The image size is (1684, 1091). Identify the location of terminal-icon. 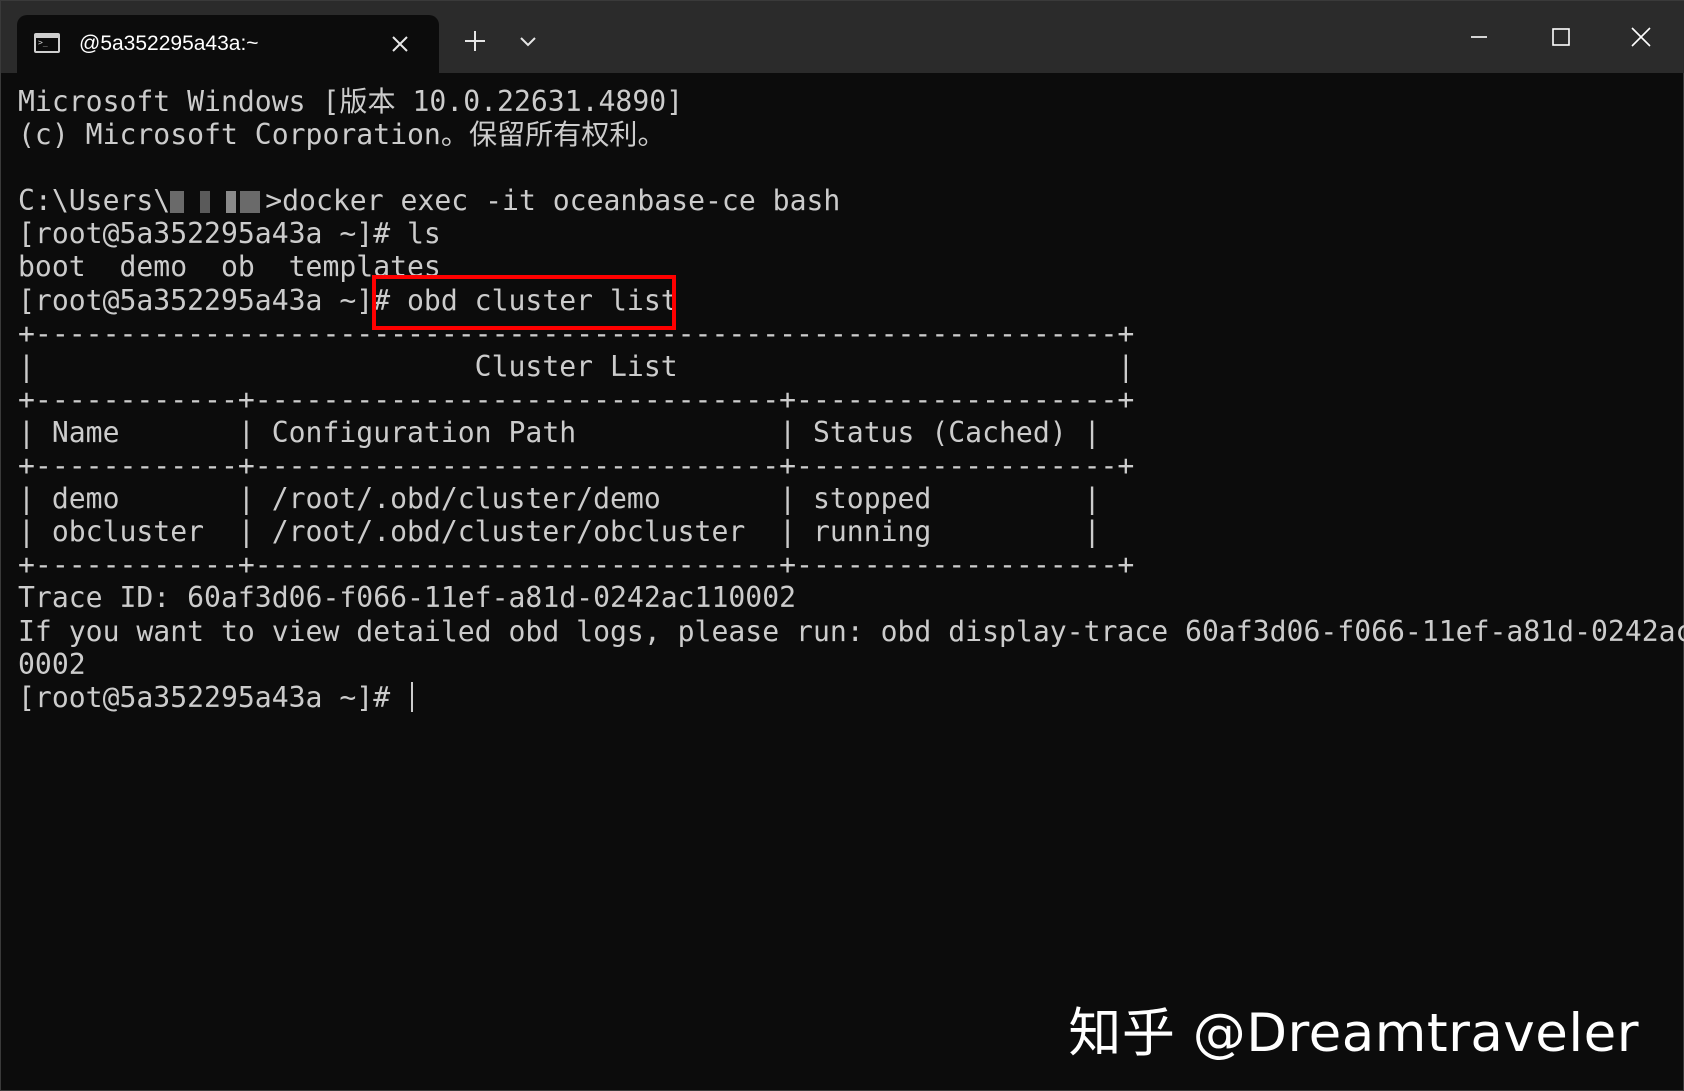
(47, 43).